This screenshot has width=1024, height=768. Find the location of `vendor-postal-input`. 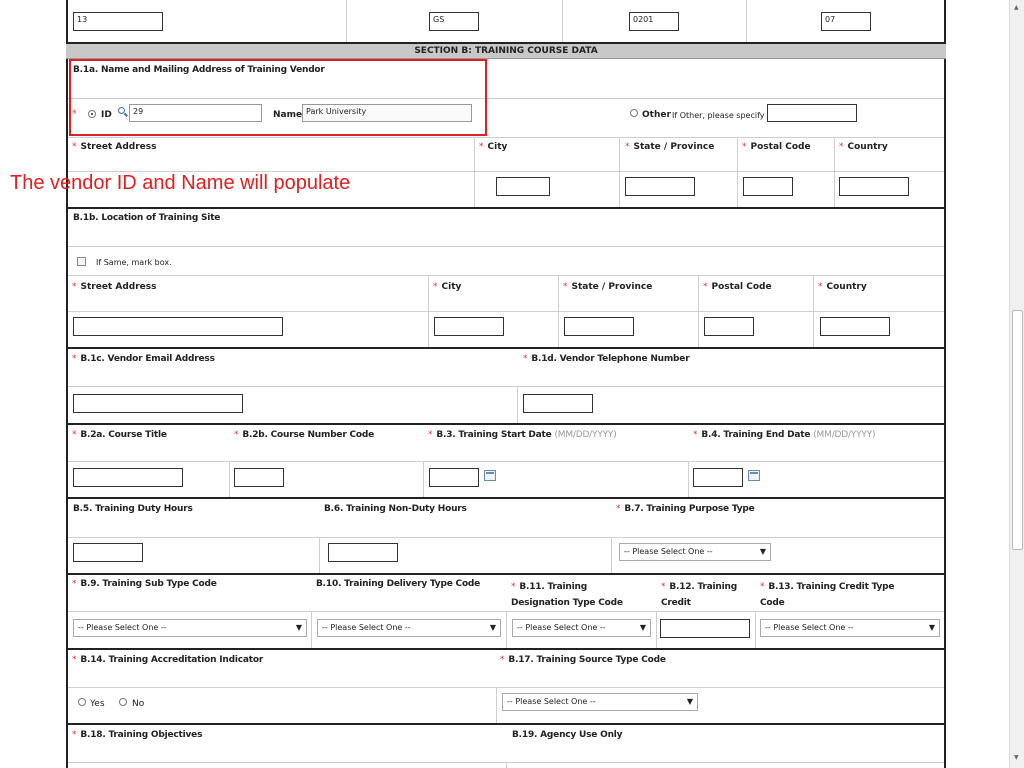

vendor-postal-input is located at coordinates (768, 186).